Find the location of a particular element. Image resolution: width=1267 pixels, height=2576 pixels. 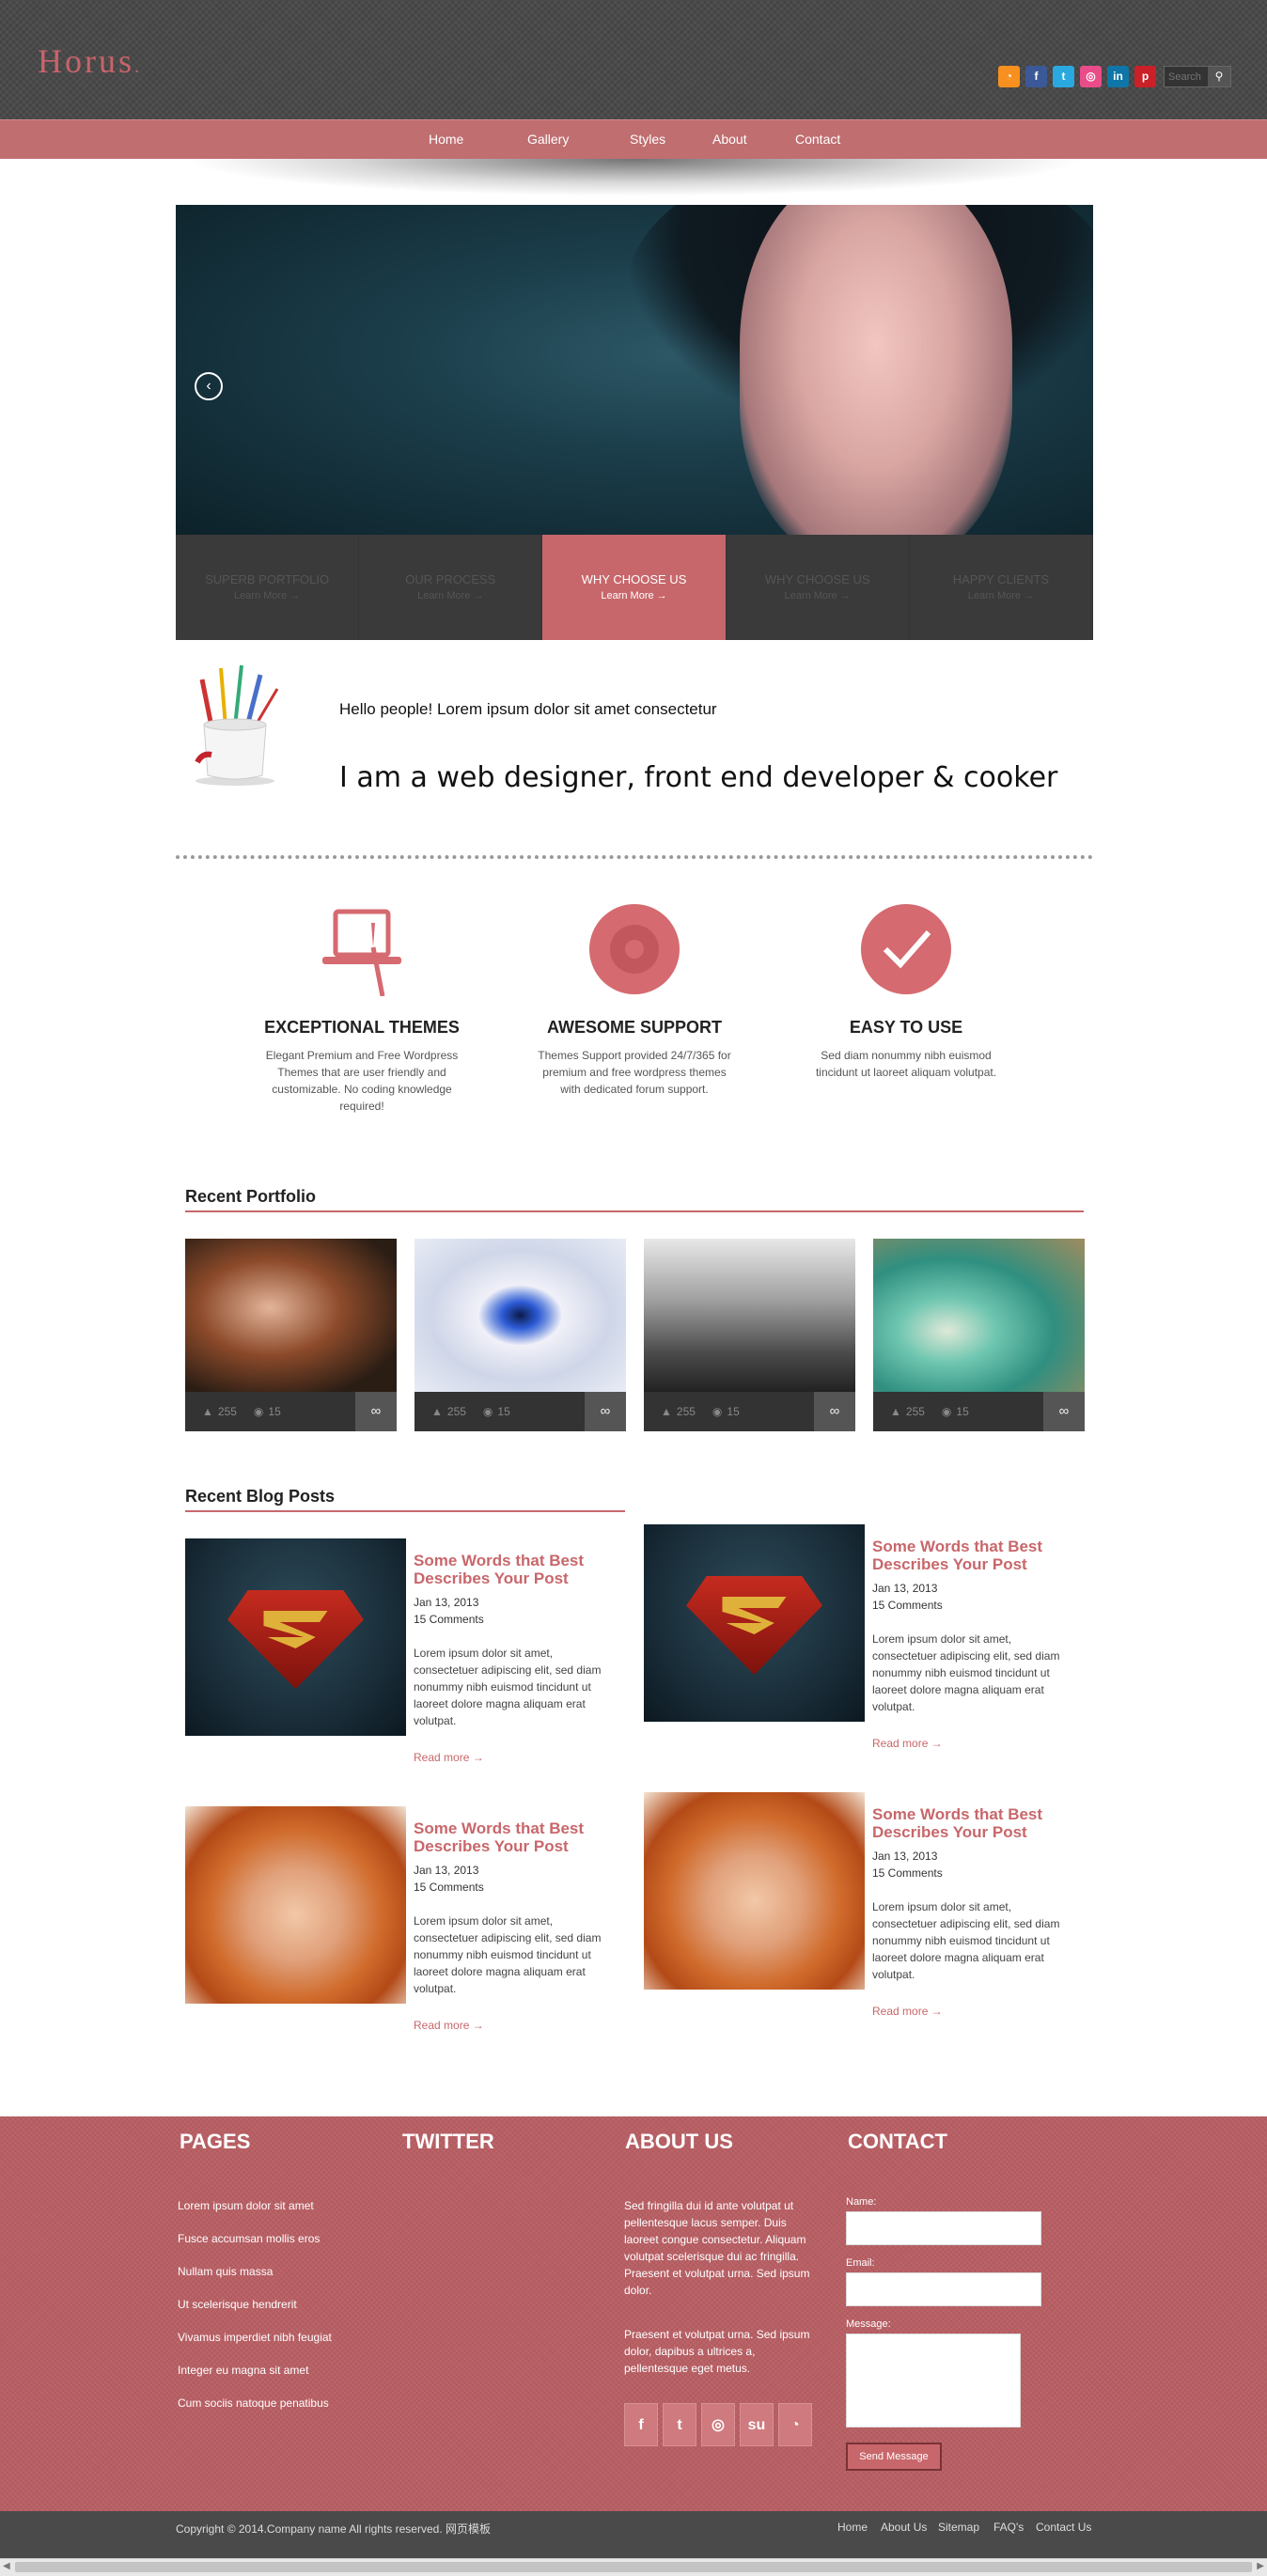

horizontal-scrollbar: ◀ ▶ is located at coordinates (633, 2567).